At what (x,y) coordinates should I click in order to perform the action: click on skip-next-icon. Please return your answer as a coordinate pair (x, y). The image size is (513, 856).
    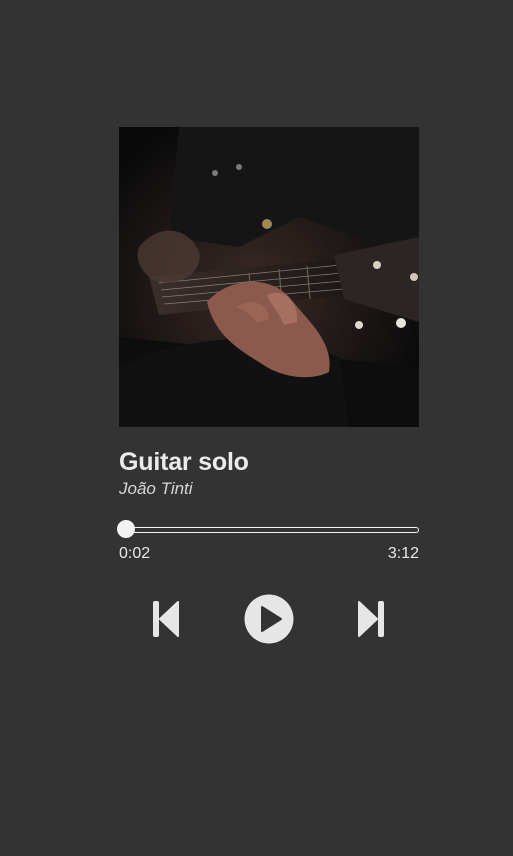
    Looking at the image, I should click on (371, 619).